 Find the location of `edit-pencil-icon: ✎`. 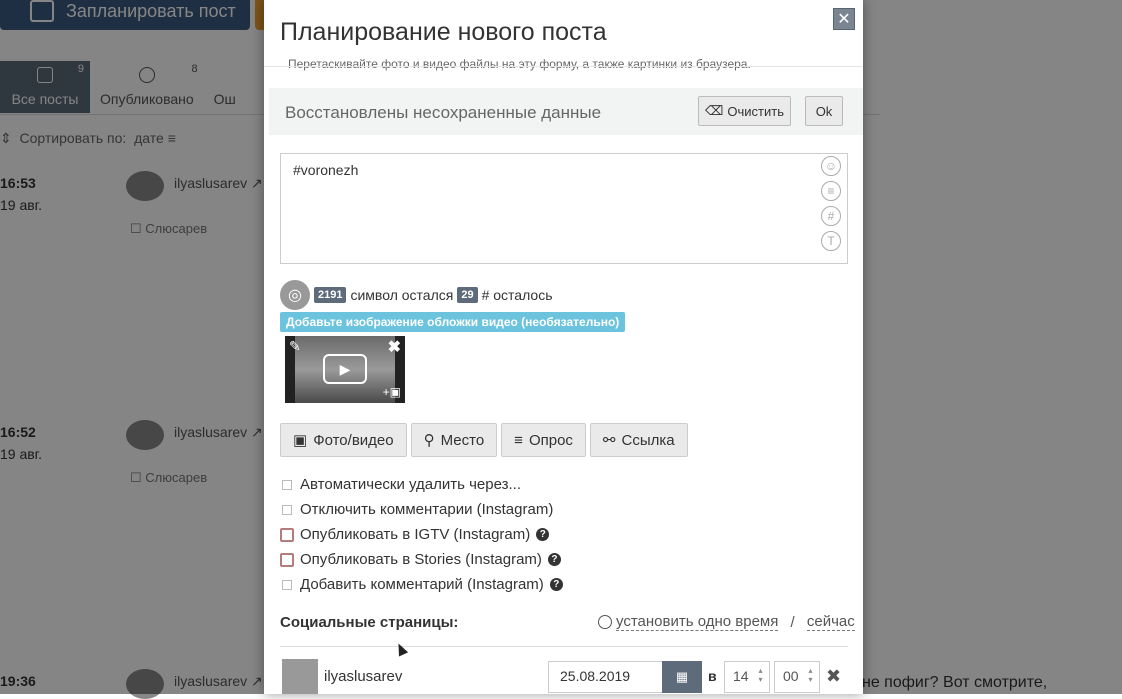

edit-pencil-icon: ✎ is located at coordinates (295, 346).